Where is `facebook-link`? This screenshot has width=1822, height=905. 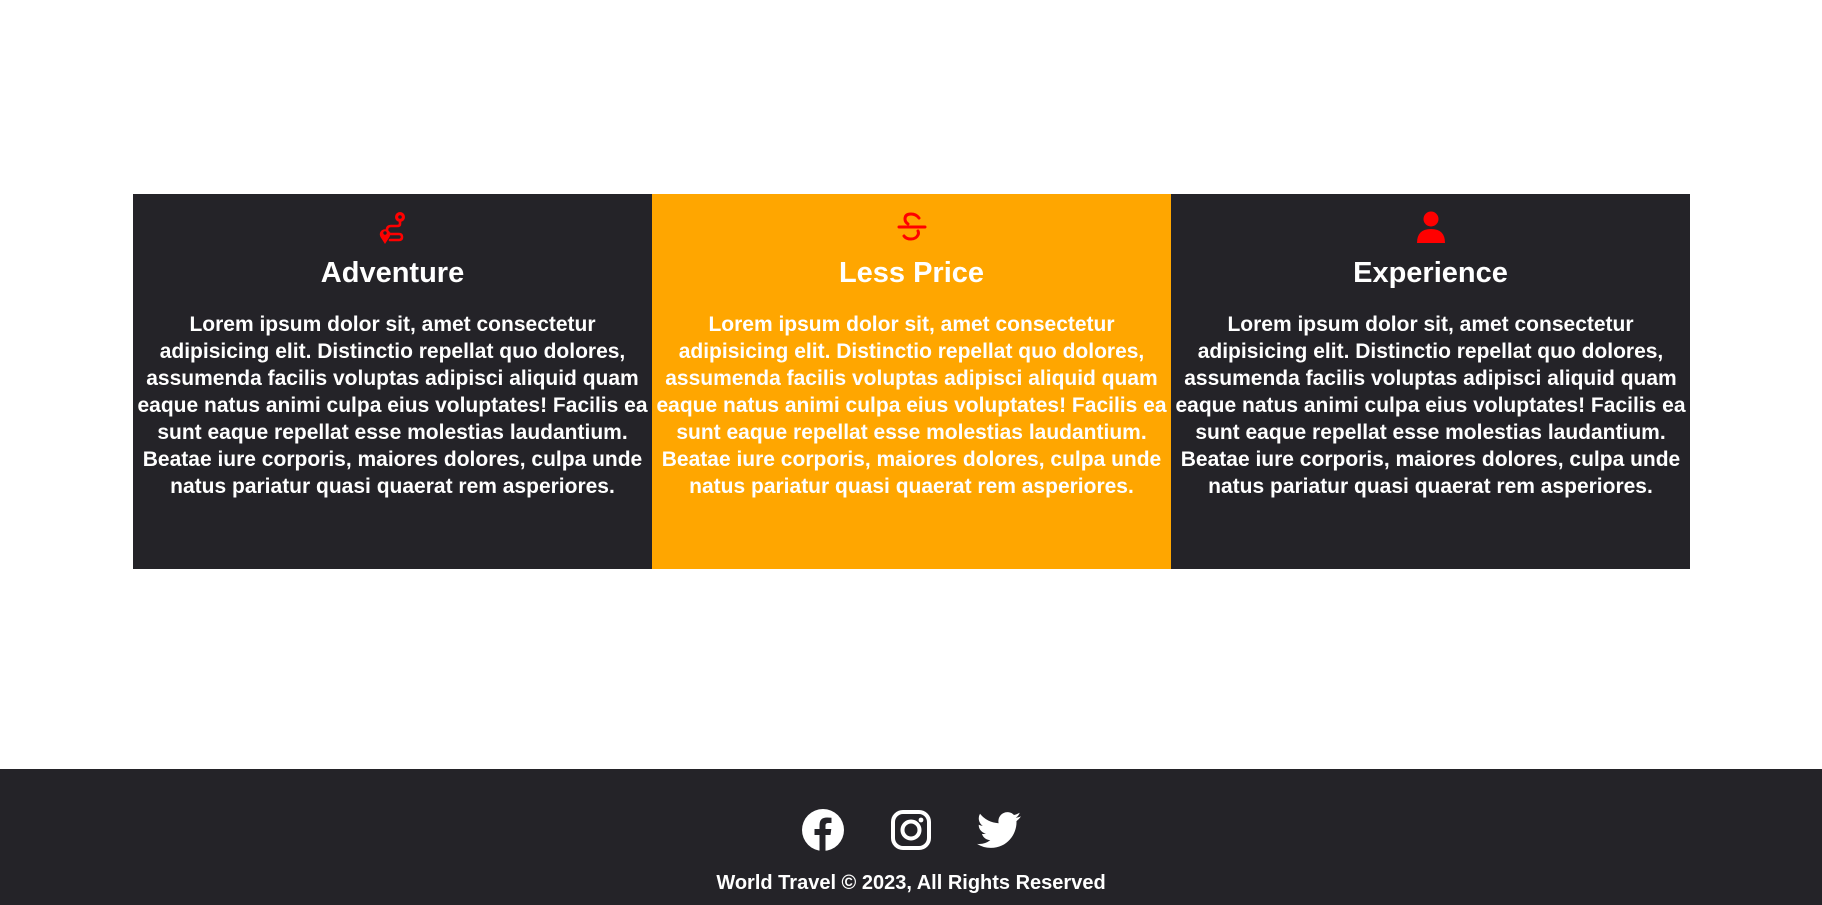
facebook-link is located at coordinates (823, 830).